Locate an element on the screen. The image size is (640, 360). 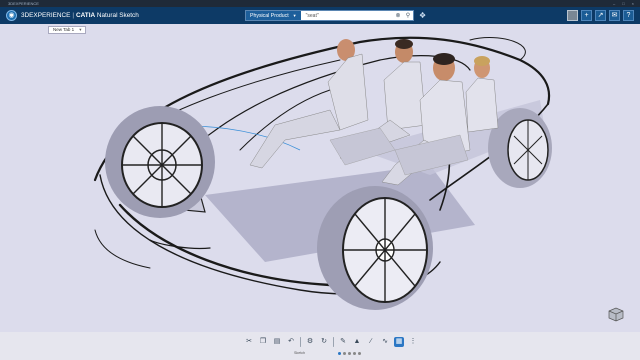
communicate-icon: ✉ is located at coordinates (614, 15).